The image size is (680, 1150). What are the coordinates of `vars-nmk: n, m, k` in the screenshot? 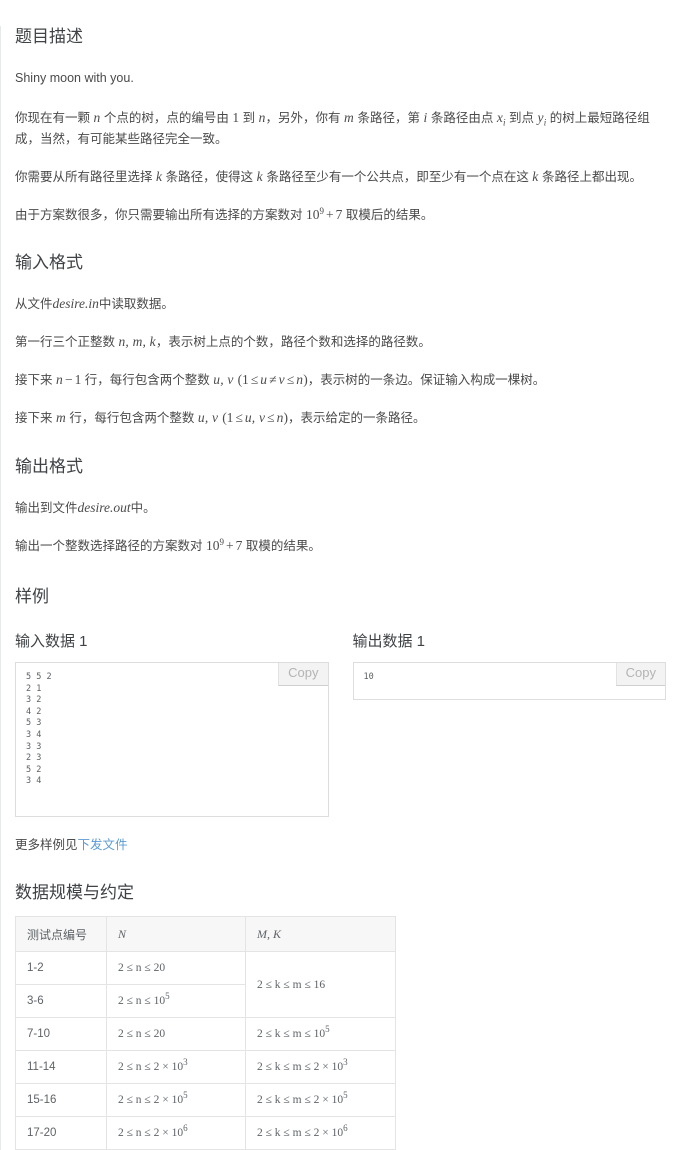 It's located at (137, 341).